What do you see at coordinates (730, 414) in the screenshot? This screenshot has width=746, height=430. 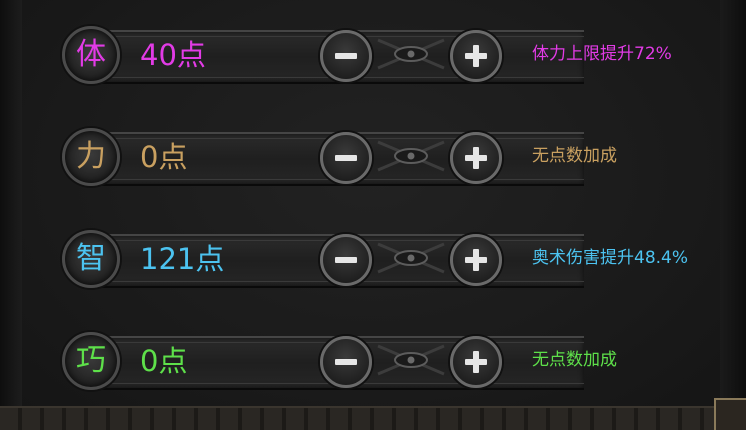 I see `corner-ornament` at bounding box center [730, 414].